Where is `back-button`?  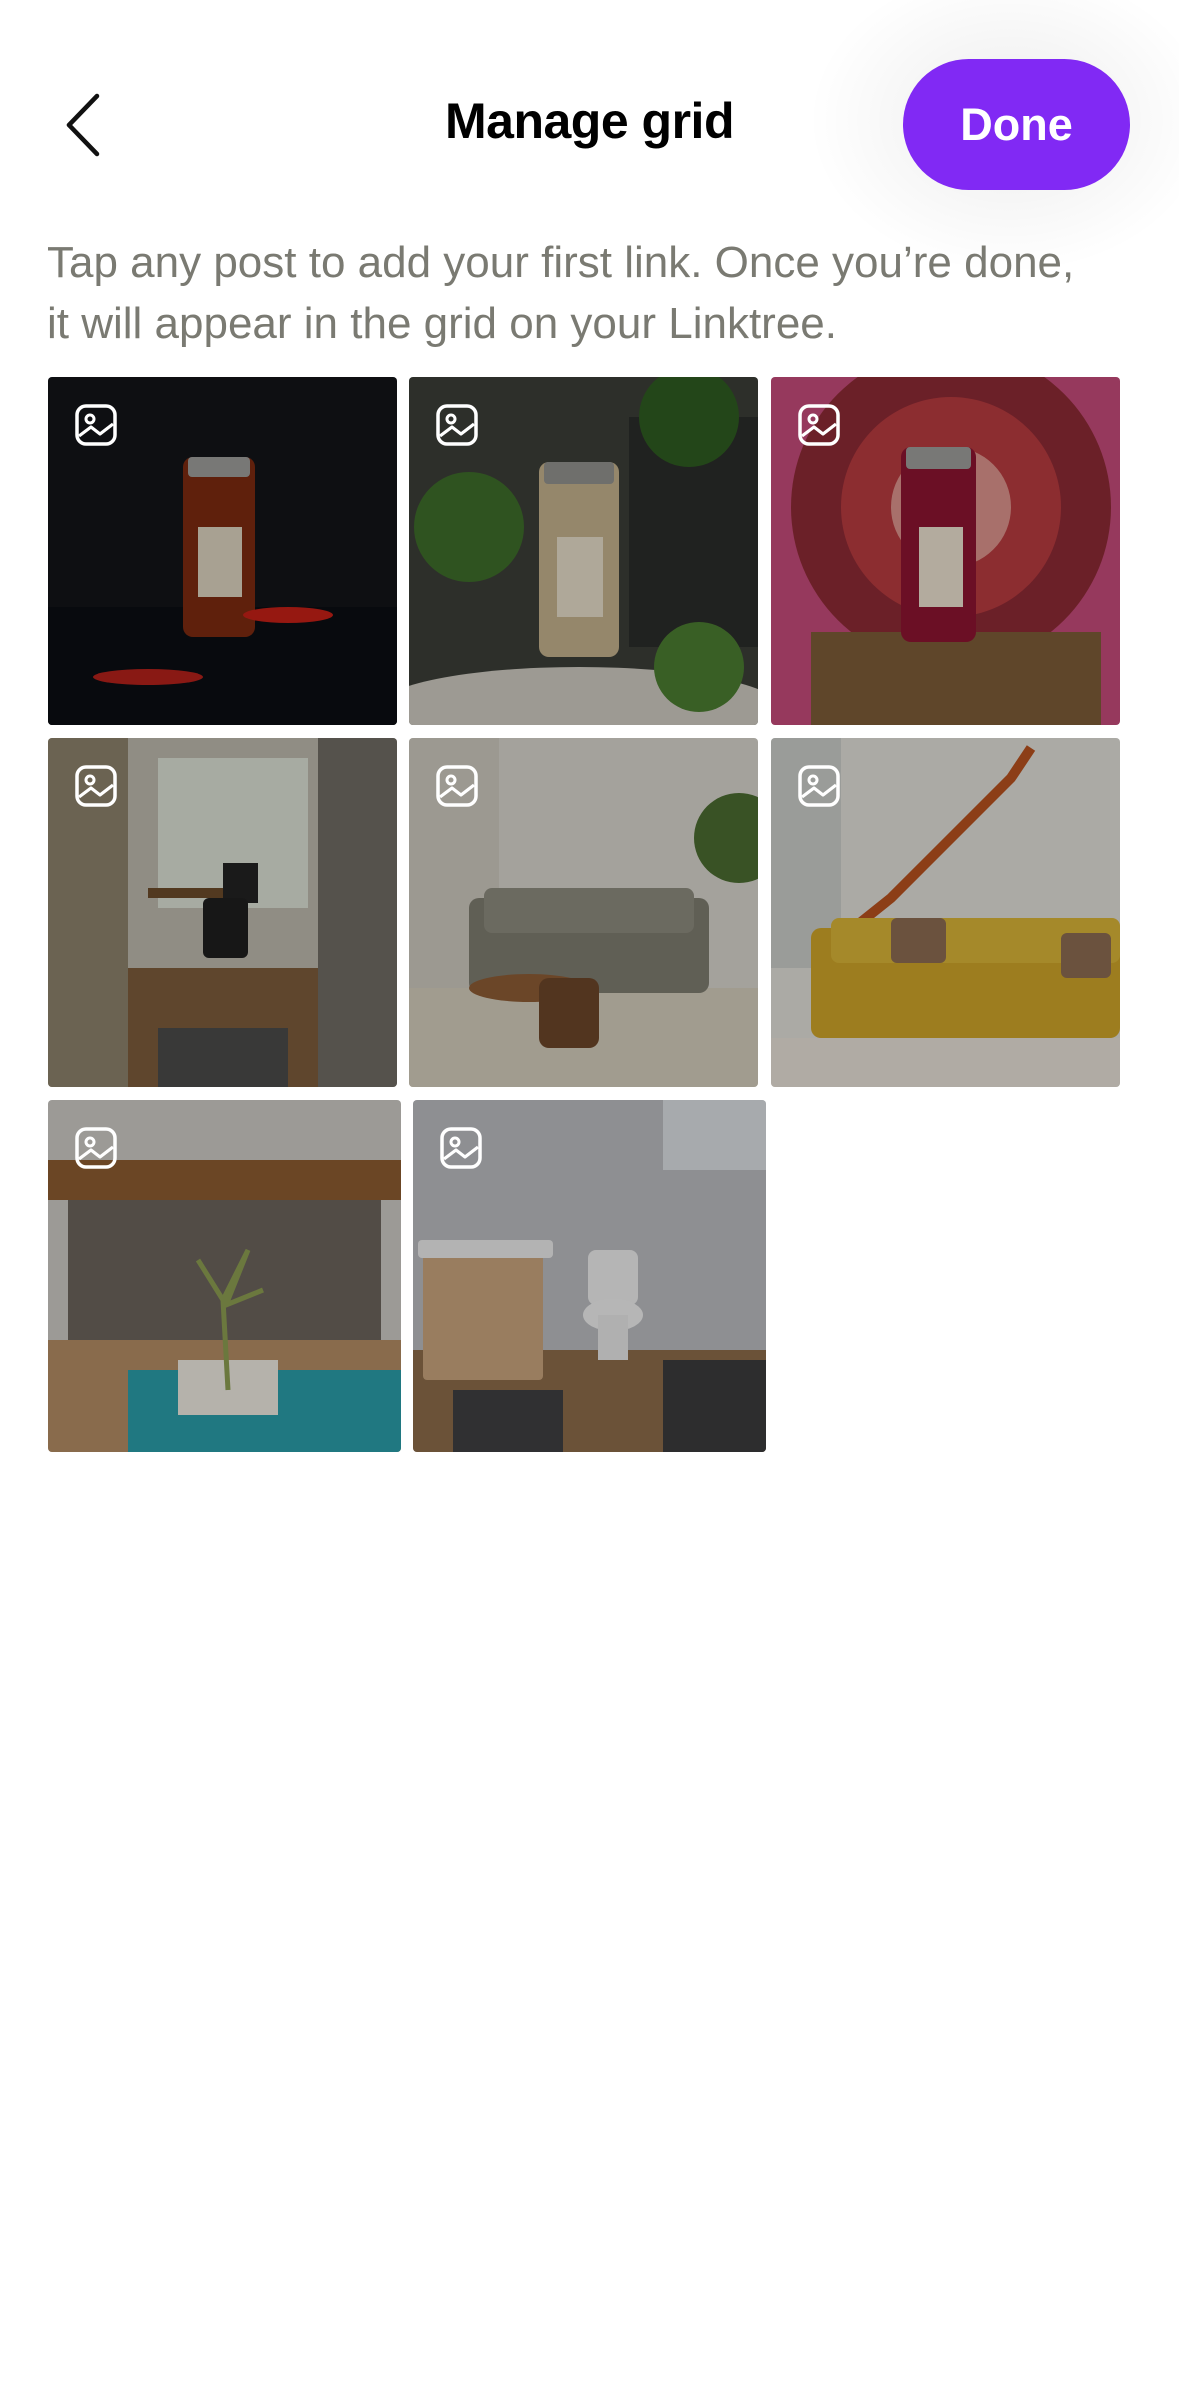 back-button is located at coordinates (84, 125).